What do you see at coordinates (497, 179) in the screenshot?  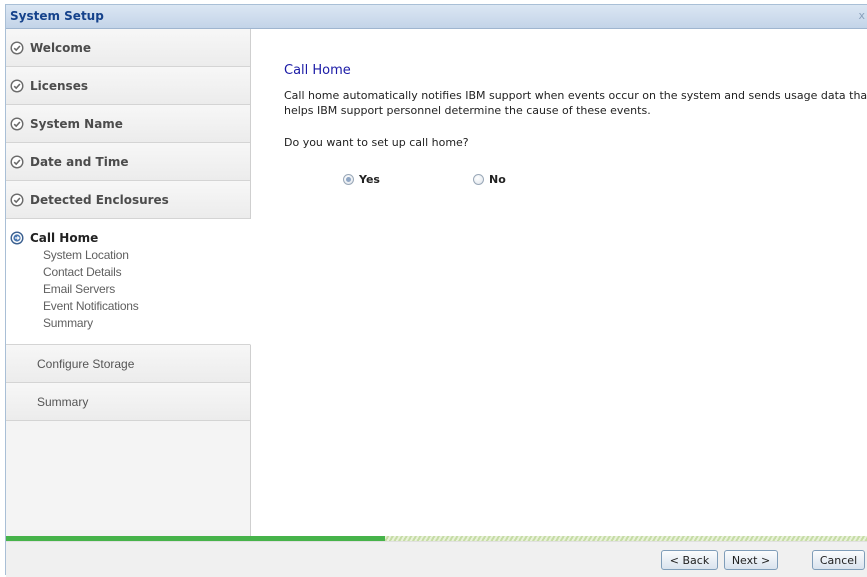 I see `no-radio-label: No` at bounding box center [497, 179].